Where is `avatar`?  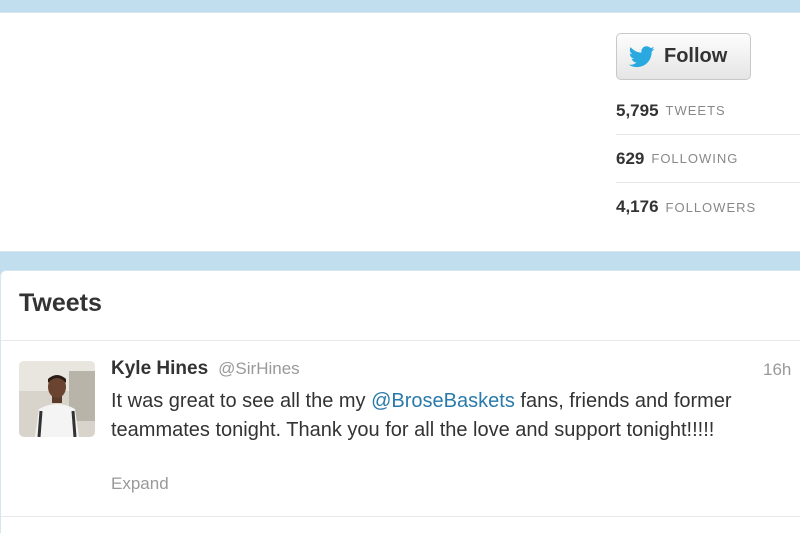
avatar is located at coordinates (57, 399).